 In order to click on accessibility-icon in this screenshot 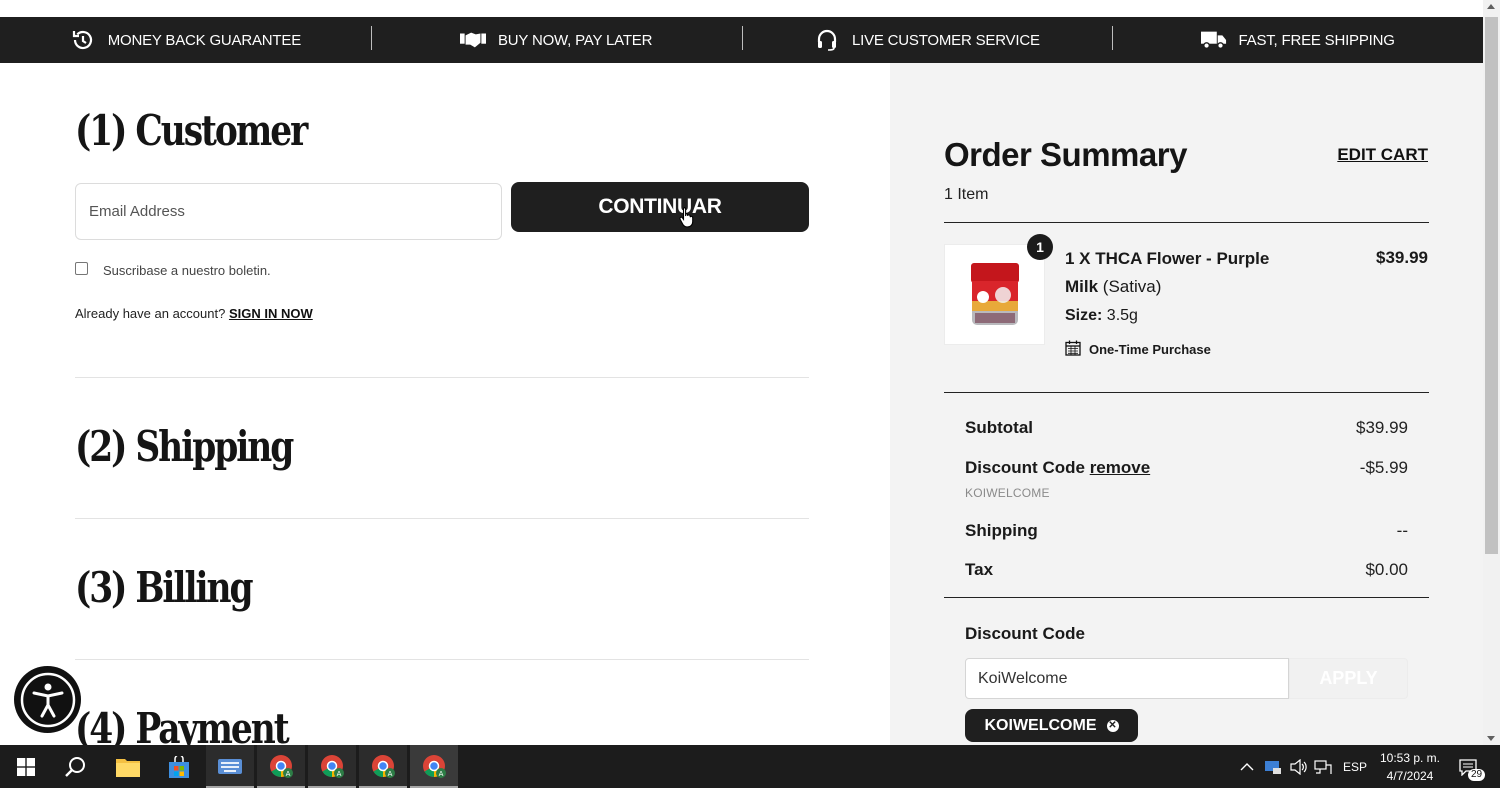, I will do `click(47, 699)`.